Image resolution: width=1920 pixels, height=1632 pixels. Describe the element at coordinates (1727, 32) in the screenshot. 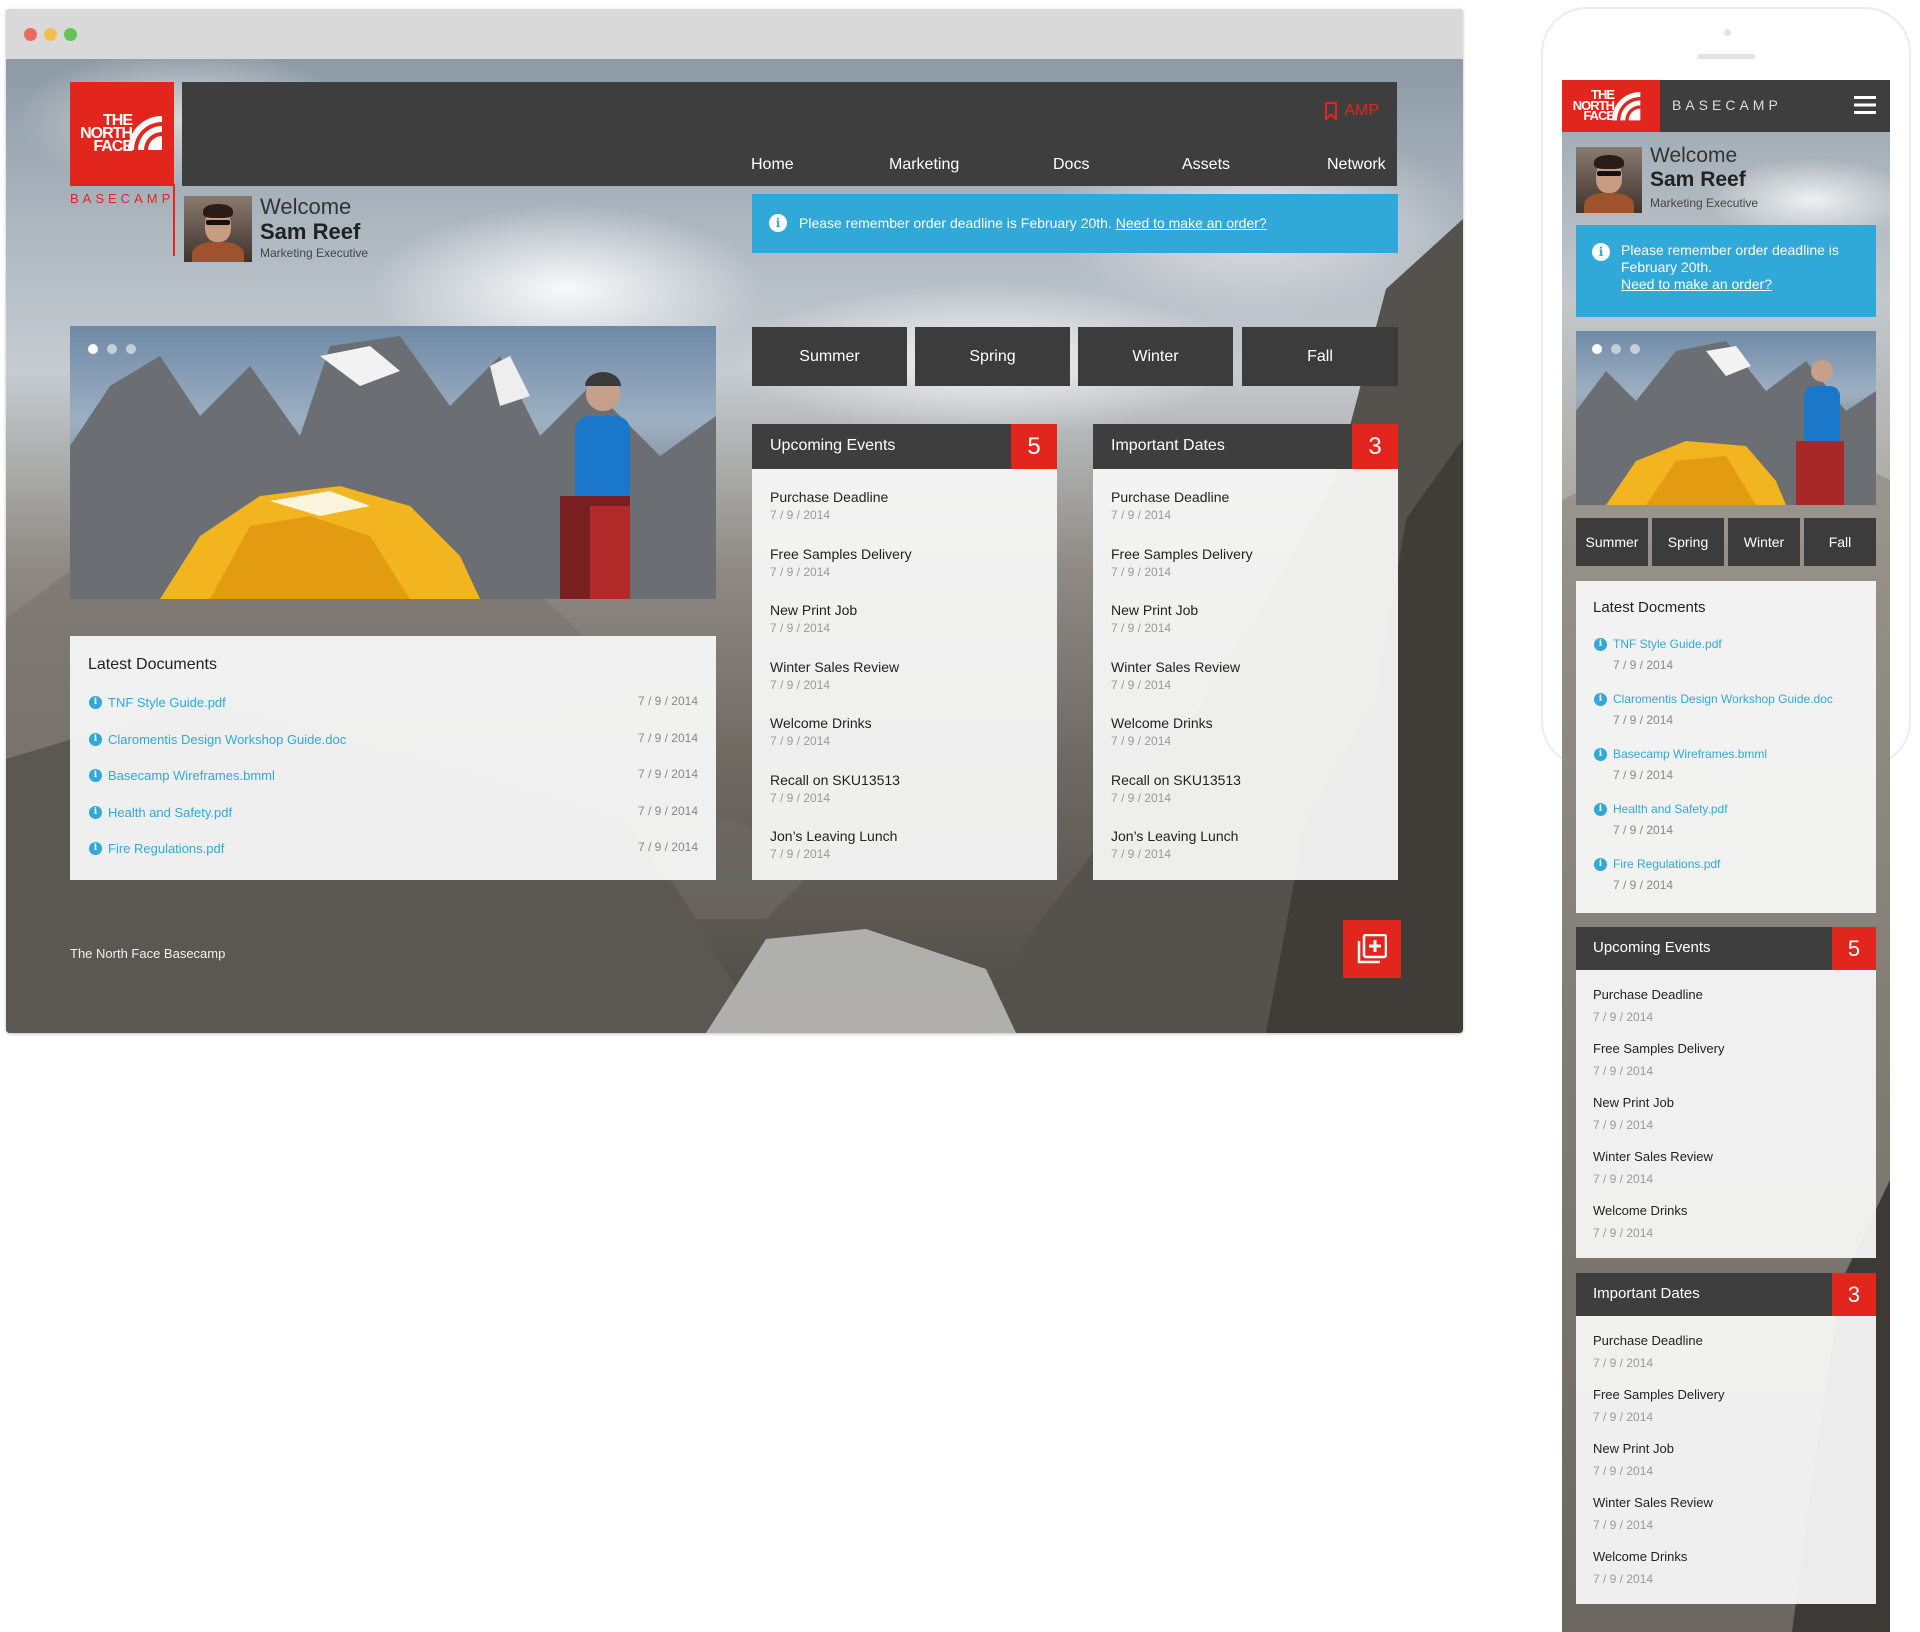

I see `phone-camera` at that location.